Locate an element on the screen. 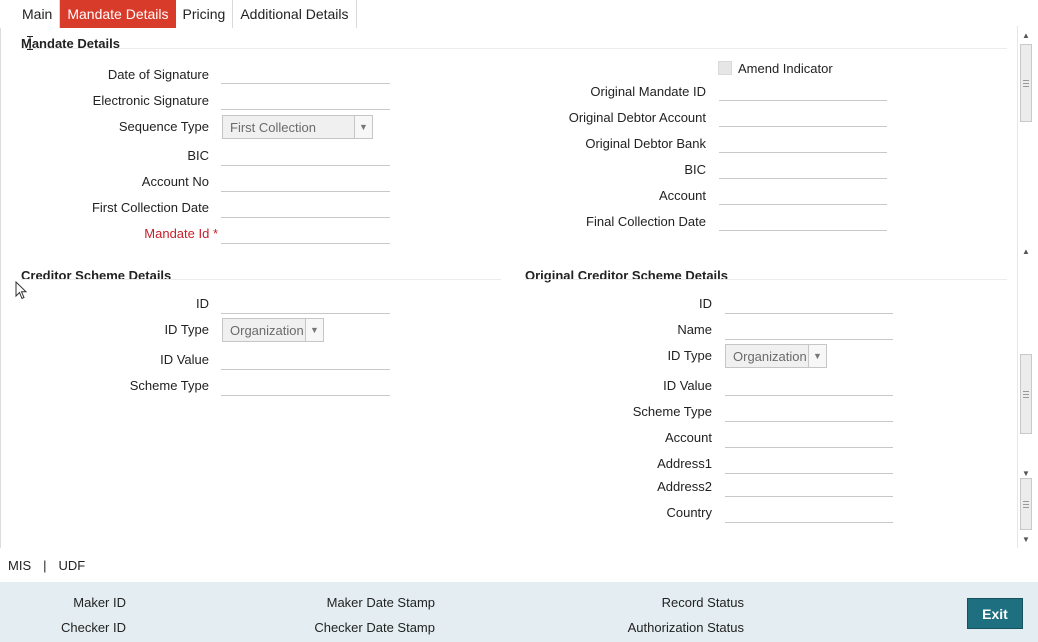 Image resolution: width=1038 pixels, height=642 pixels. orig-creditor-id-type-select: Organization ▼ is located at coordinates (776, 356).